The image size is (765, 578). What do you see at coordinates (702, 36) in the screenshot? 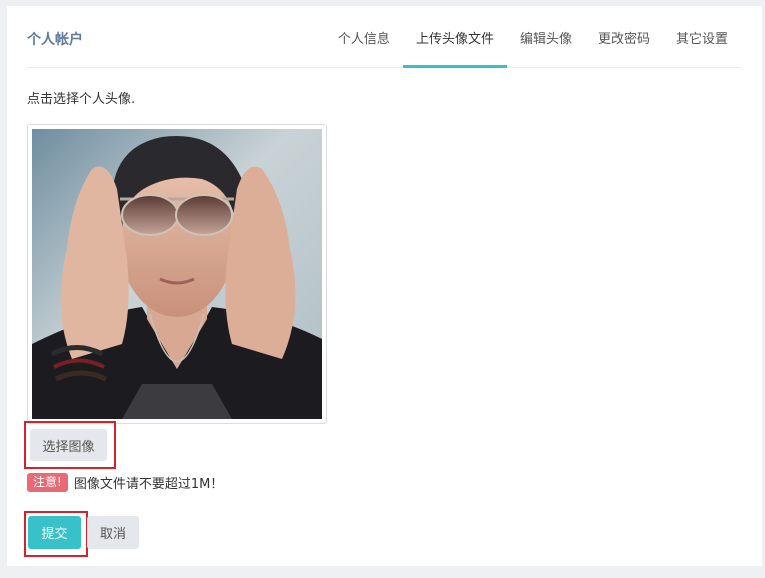
I see `tab-other-settings: 其它设置` at bounding box center [702, 36].